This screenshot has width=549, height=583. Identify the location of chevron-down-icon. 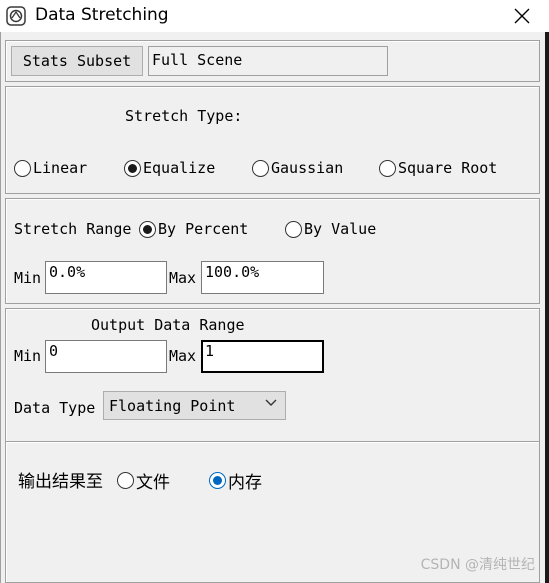
(271, 402).